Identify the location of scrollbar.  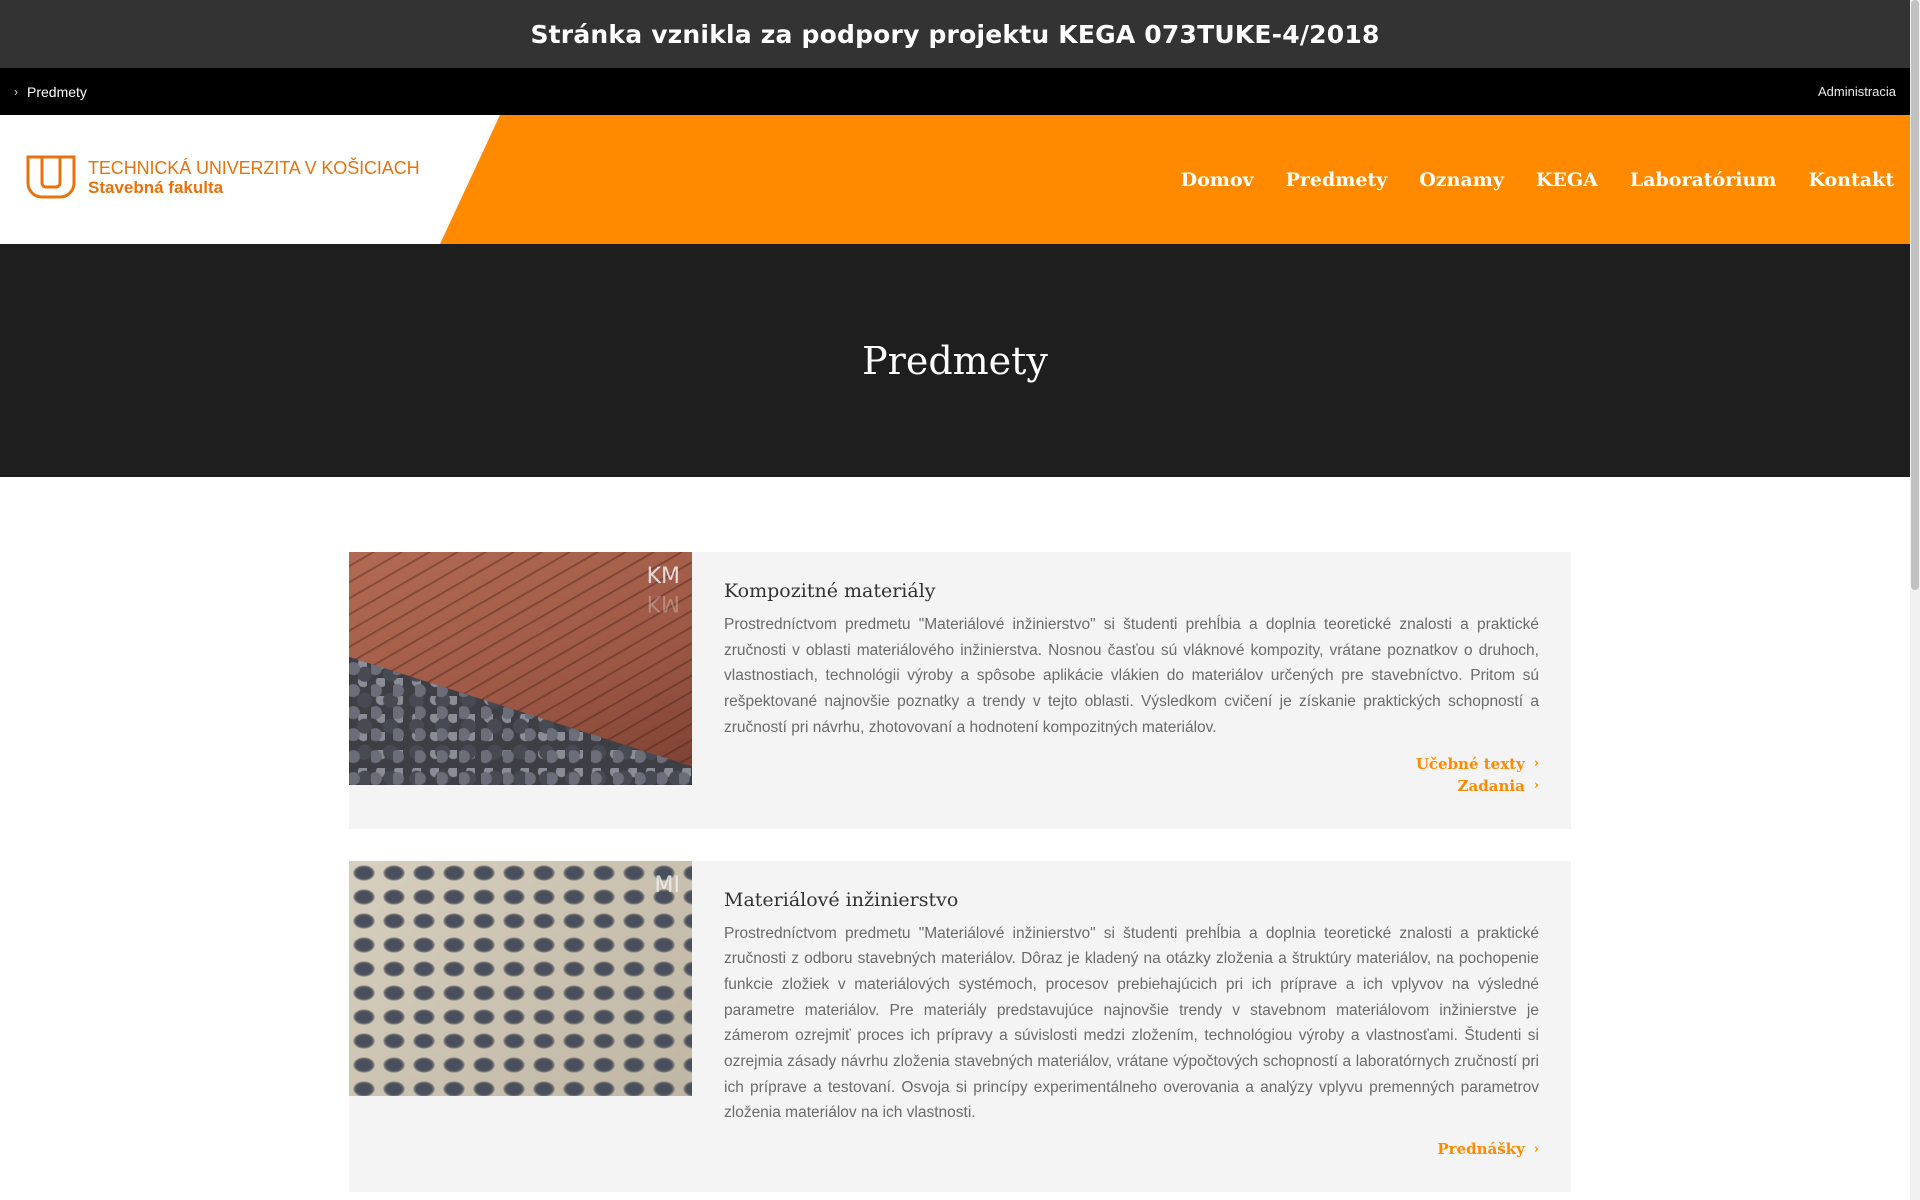
(1915, 600).